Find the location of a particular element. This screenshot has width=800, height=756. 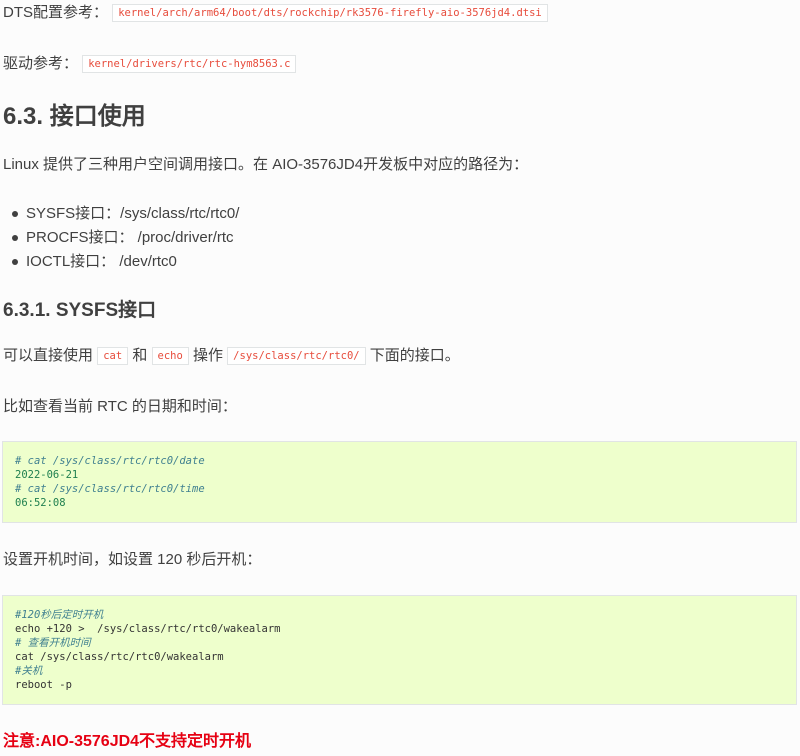

usage-post: 下面的接口。 is located at coordinates (414, 355).